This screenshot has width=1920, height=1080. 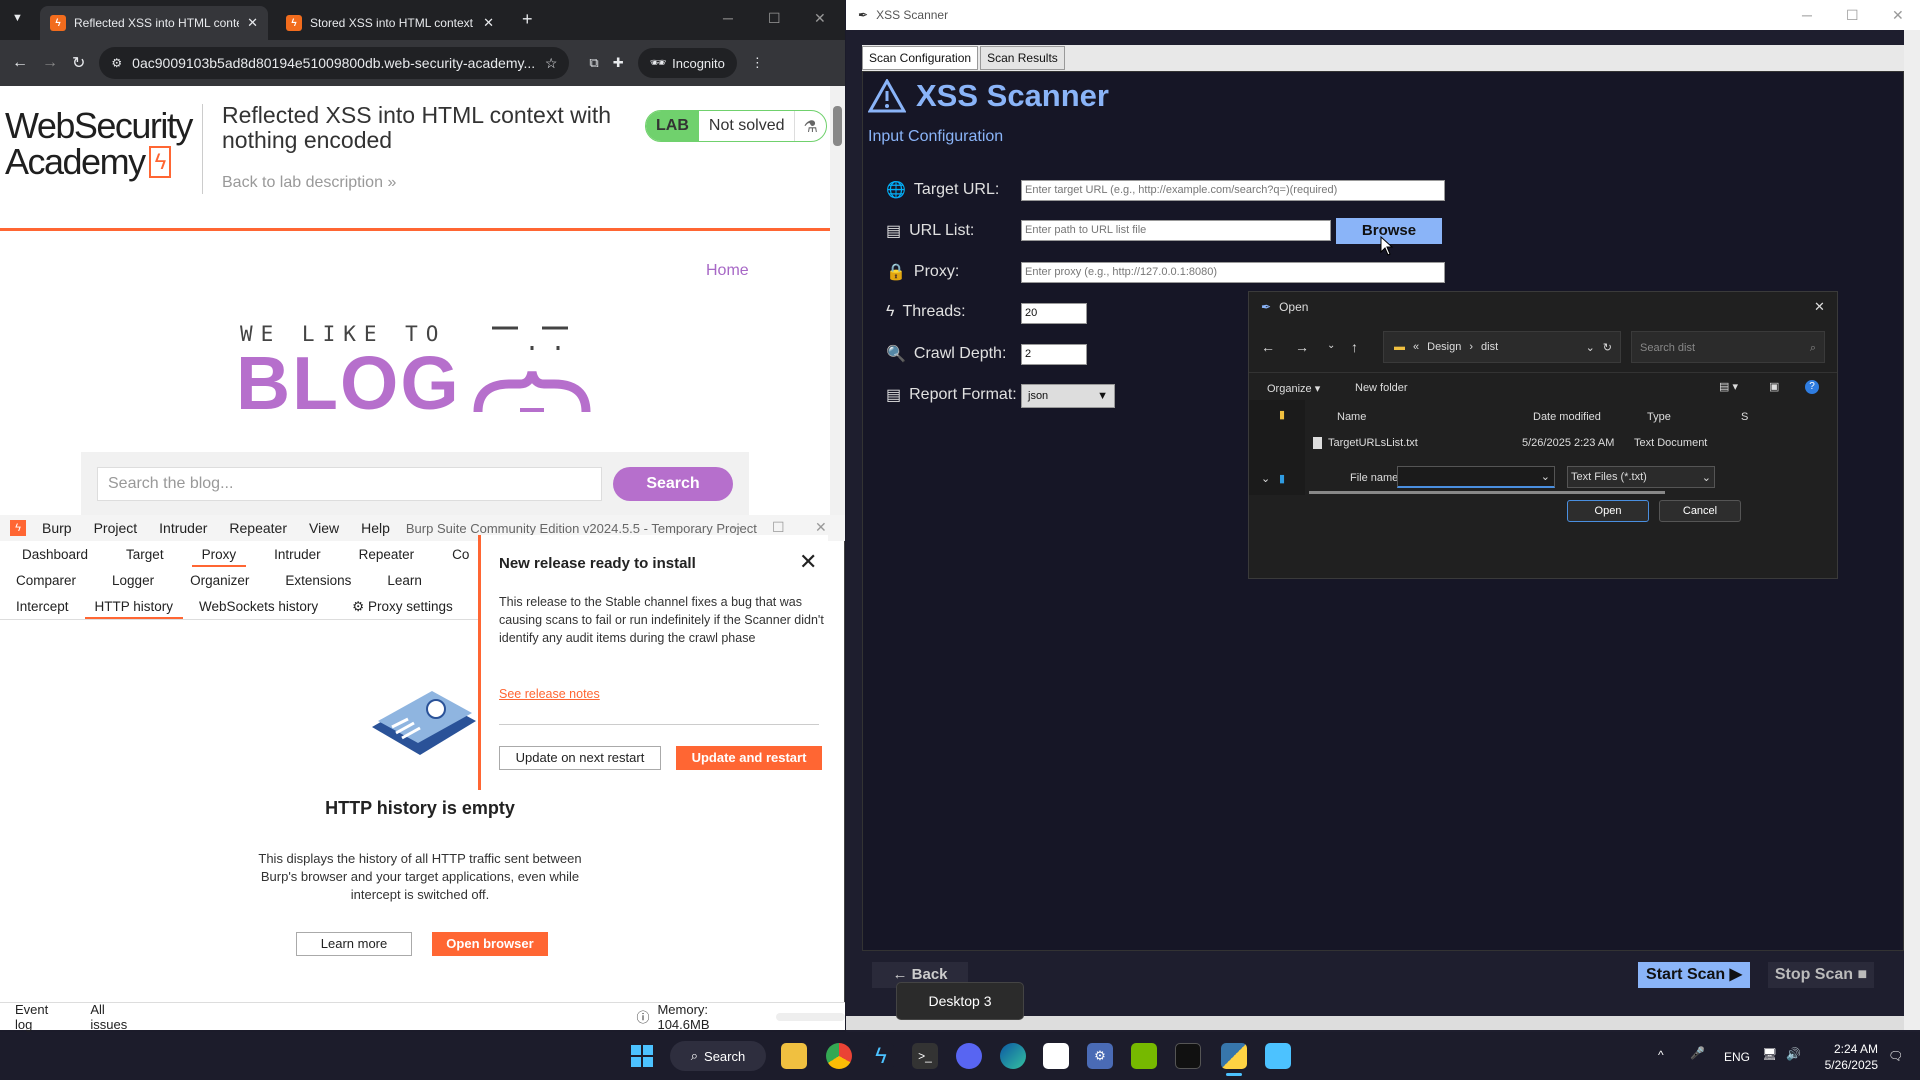 I want to click on tab-comparer: Comparer, so click(x=46, y=581).